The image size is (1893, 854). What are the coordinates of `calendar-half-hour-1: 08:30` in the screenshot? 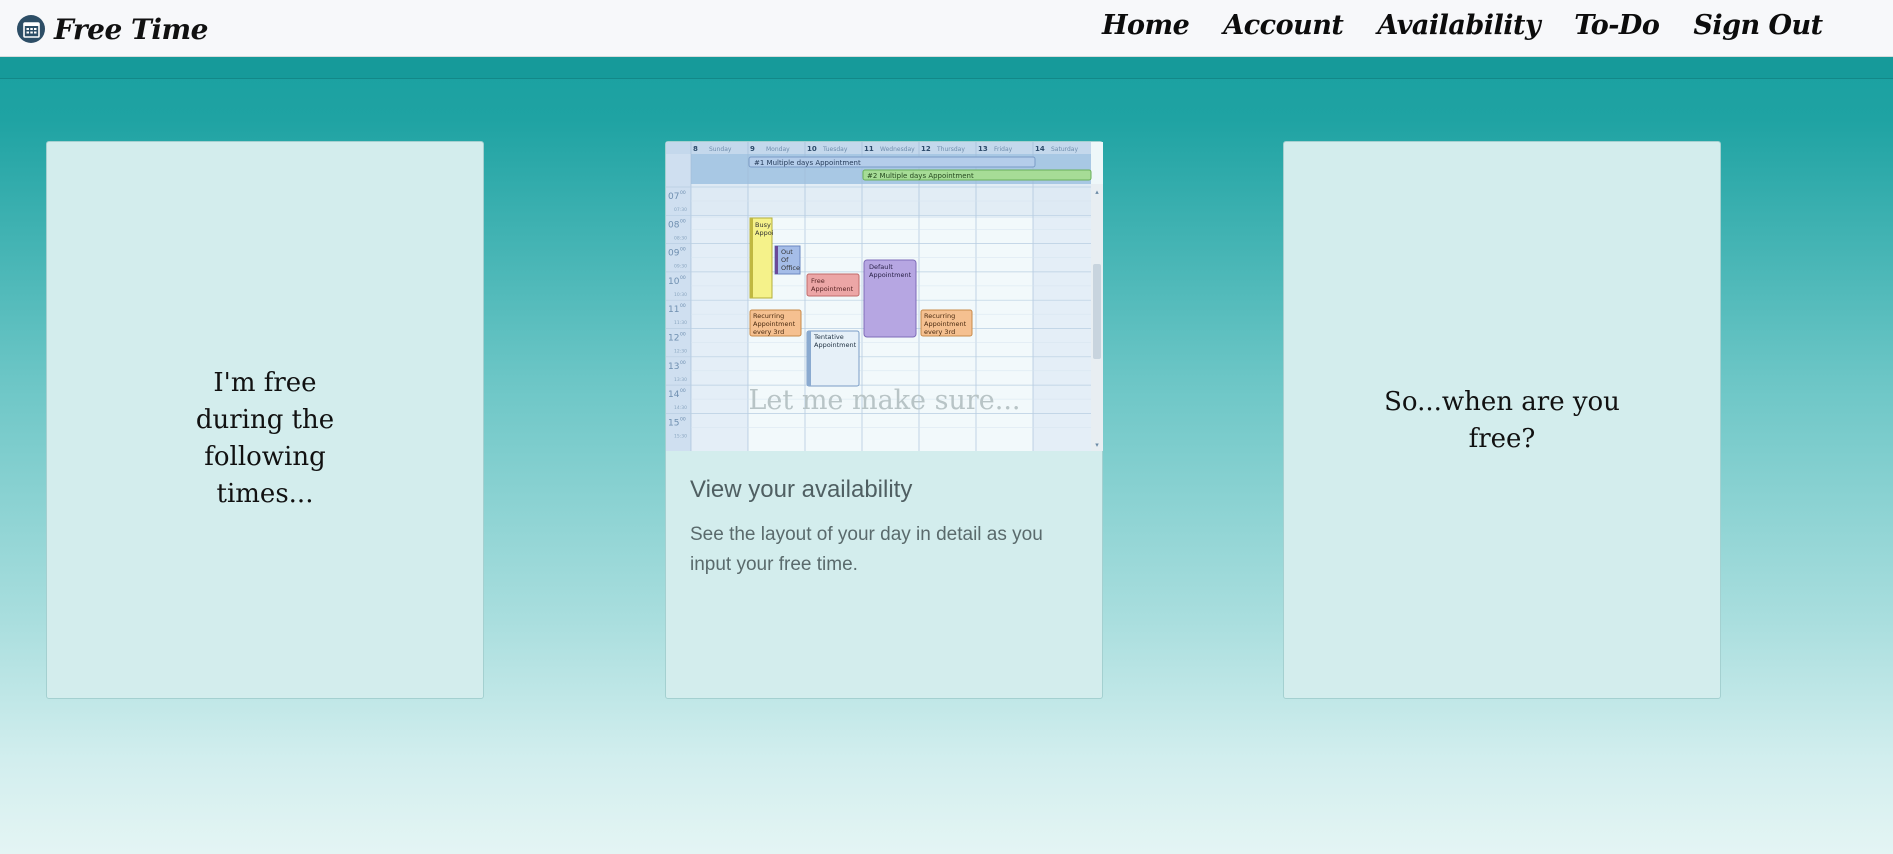 It's located at (680, 238).